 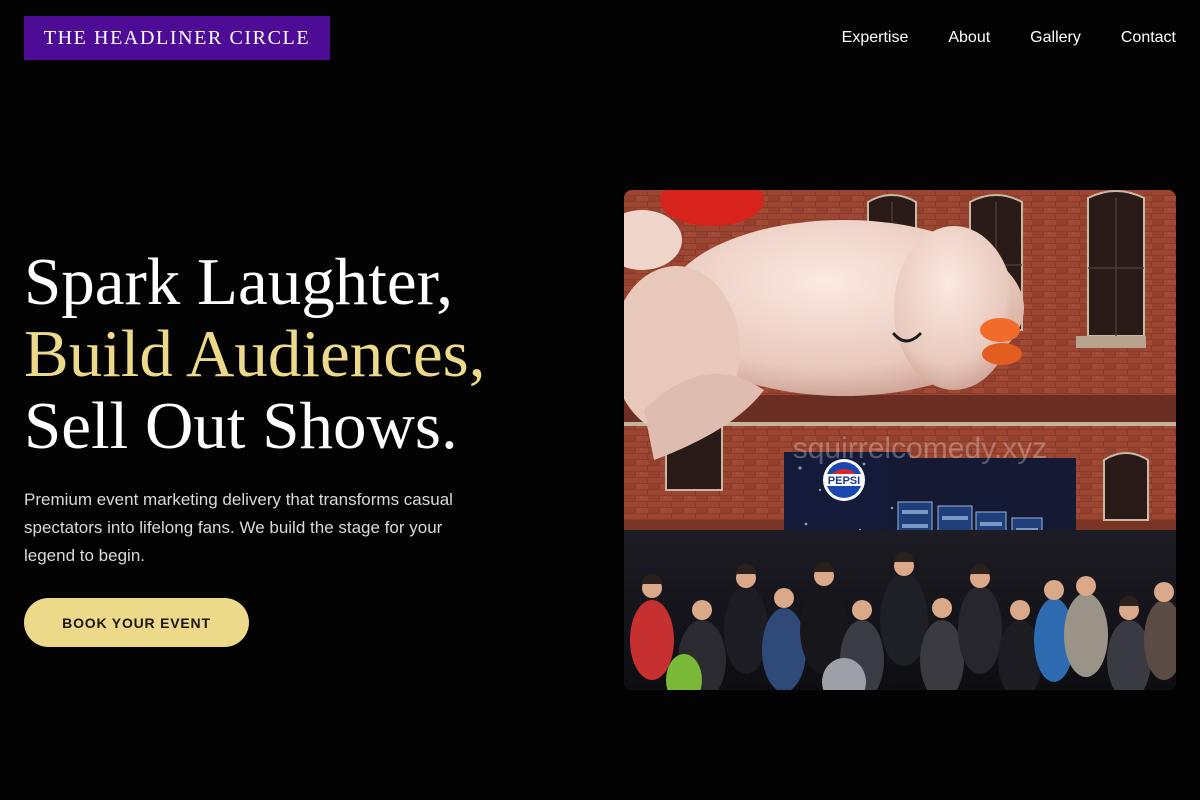 I want to click on pepsi-sign-text: PEPSI, so click(x=844, y=481).